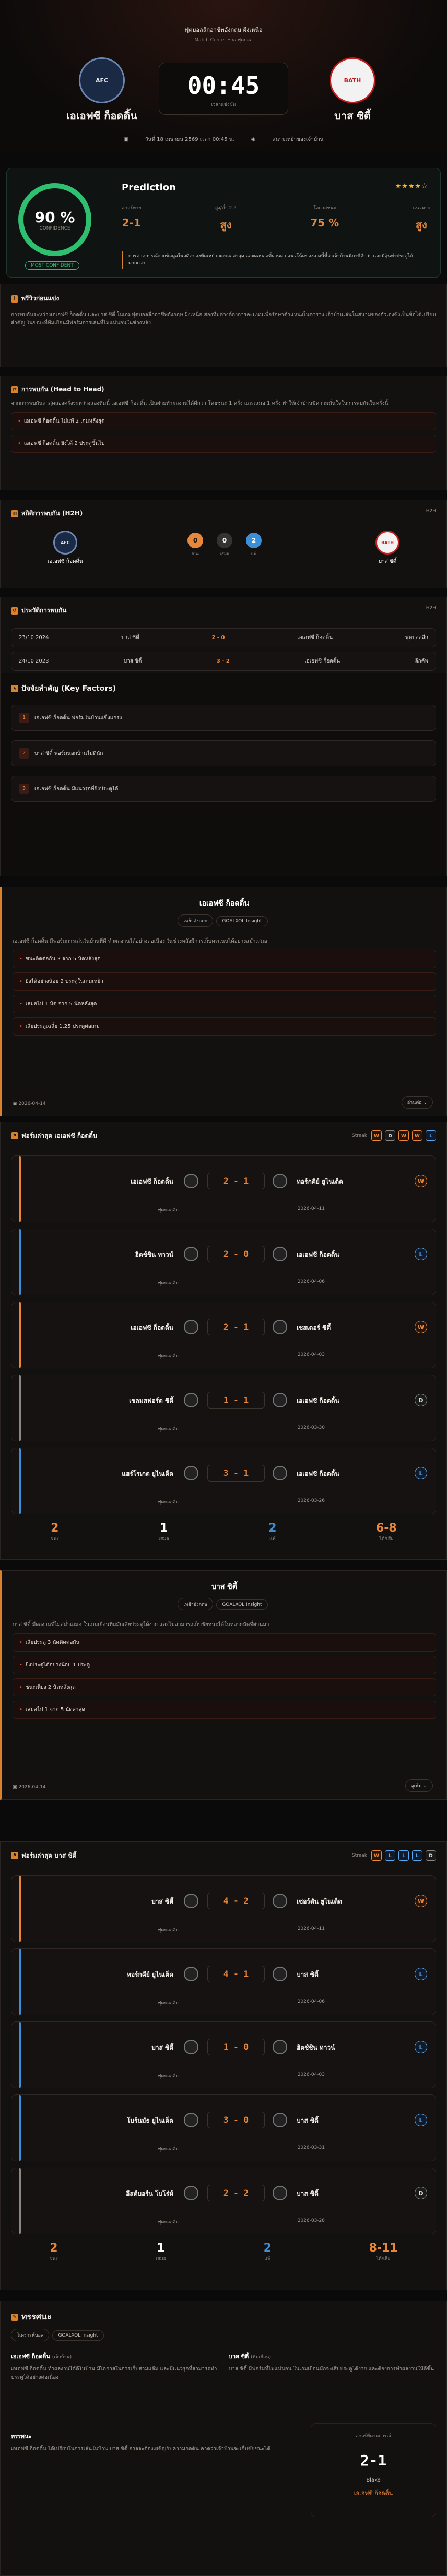 The height and width of the screenshot is (2576, 447). Describe the element at coordinates (78, 718) in the screenshot. I see `factor-text: เอเอฟซี ก็อดดิ้น ฟอร์มในบ้านแข็งแกร่ง` at that location.